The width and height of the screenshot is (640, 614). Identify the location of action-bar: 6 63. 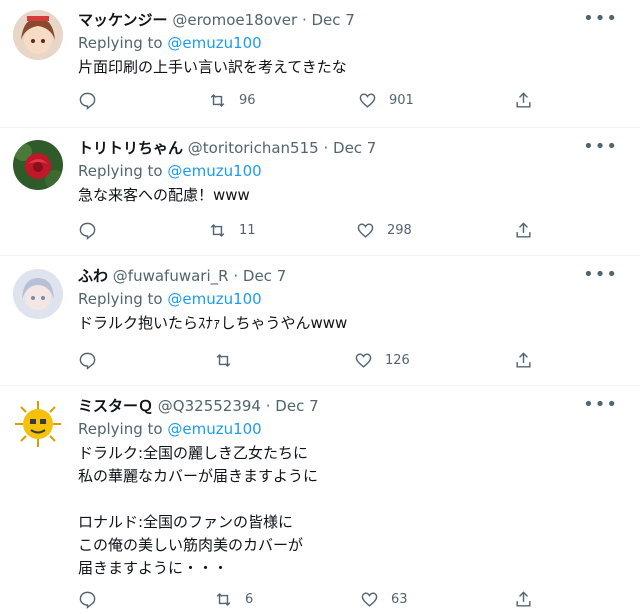
(313, 601).